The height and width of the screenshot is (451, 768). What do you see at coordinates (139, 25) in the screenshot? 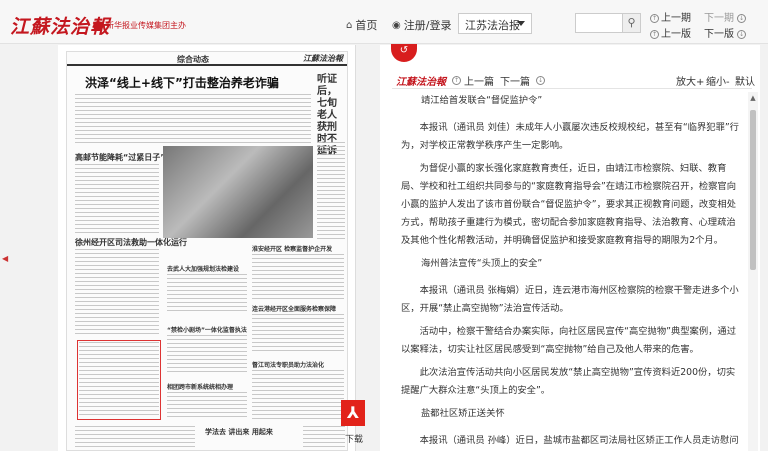
I see `publisher-label: 新华报业传媒集团主办` at bounding box center [139, 25].